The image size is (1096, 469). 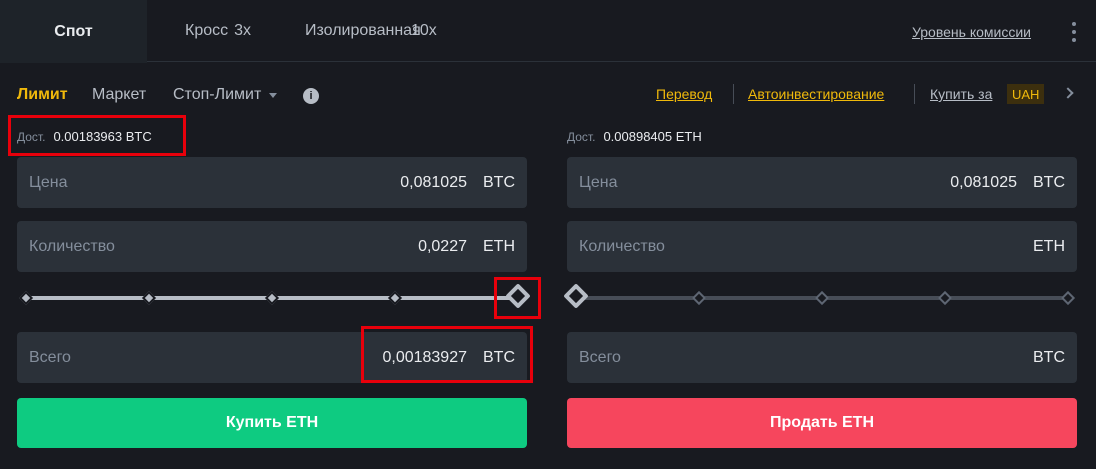 What do you see at coordinates (442, 247) in the screenshot?
I see `buy-quantity-value: 0,0227` at bounding box center [442, 247].